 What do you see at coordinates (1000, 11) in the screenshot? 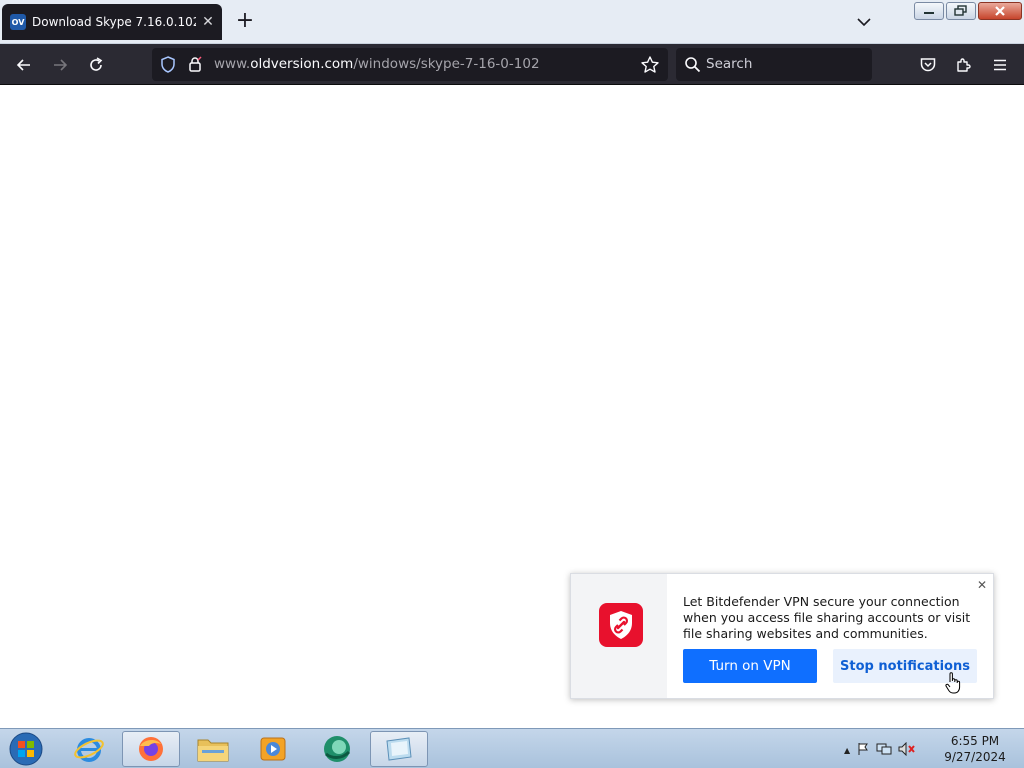
I see `close-window-button` at bounding box center [1000, 11].